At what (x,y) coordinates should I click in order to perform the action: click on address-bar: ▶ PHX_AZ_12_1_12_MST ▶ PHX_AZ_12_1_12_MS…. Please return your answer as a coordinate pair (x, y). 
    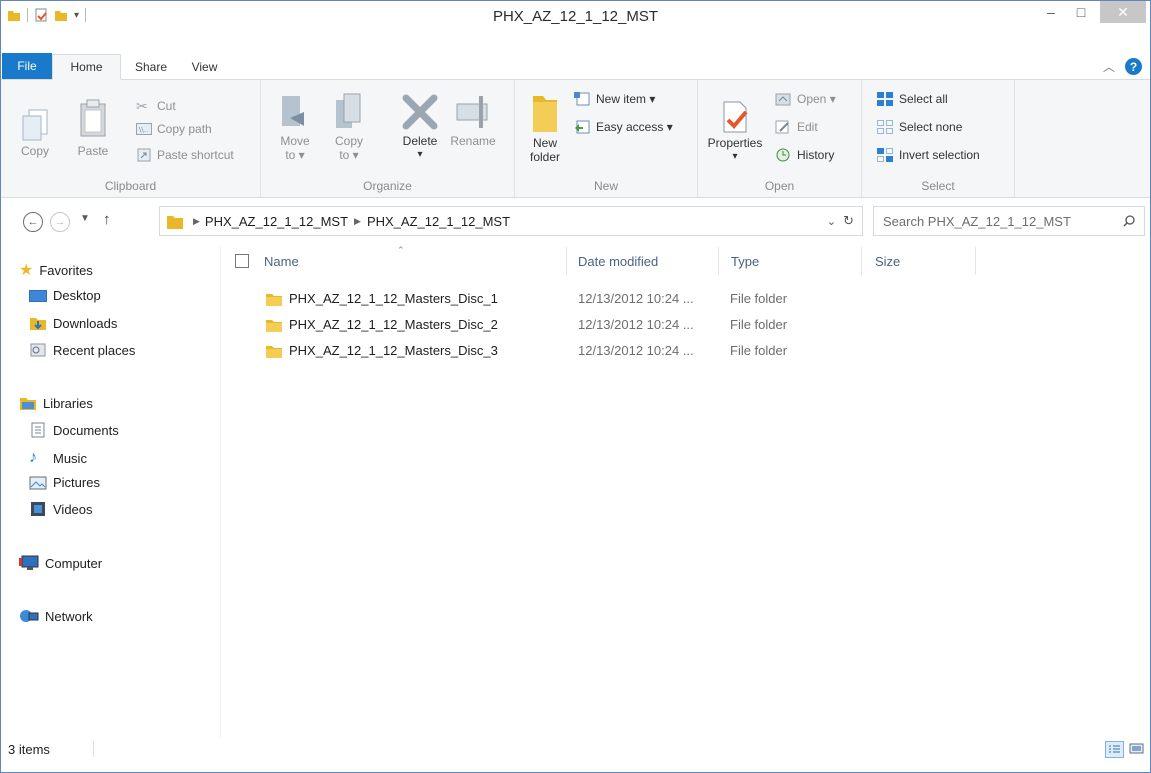
    Looking at the image, I should click on (511, 221).